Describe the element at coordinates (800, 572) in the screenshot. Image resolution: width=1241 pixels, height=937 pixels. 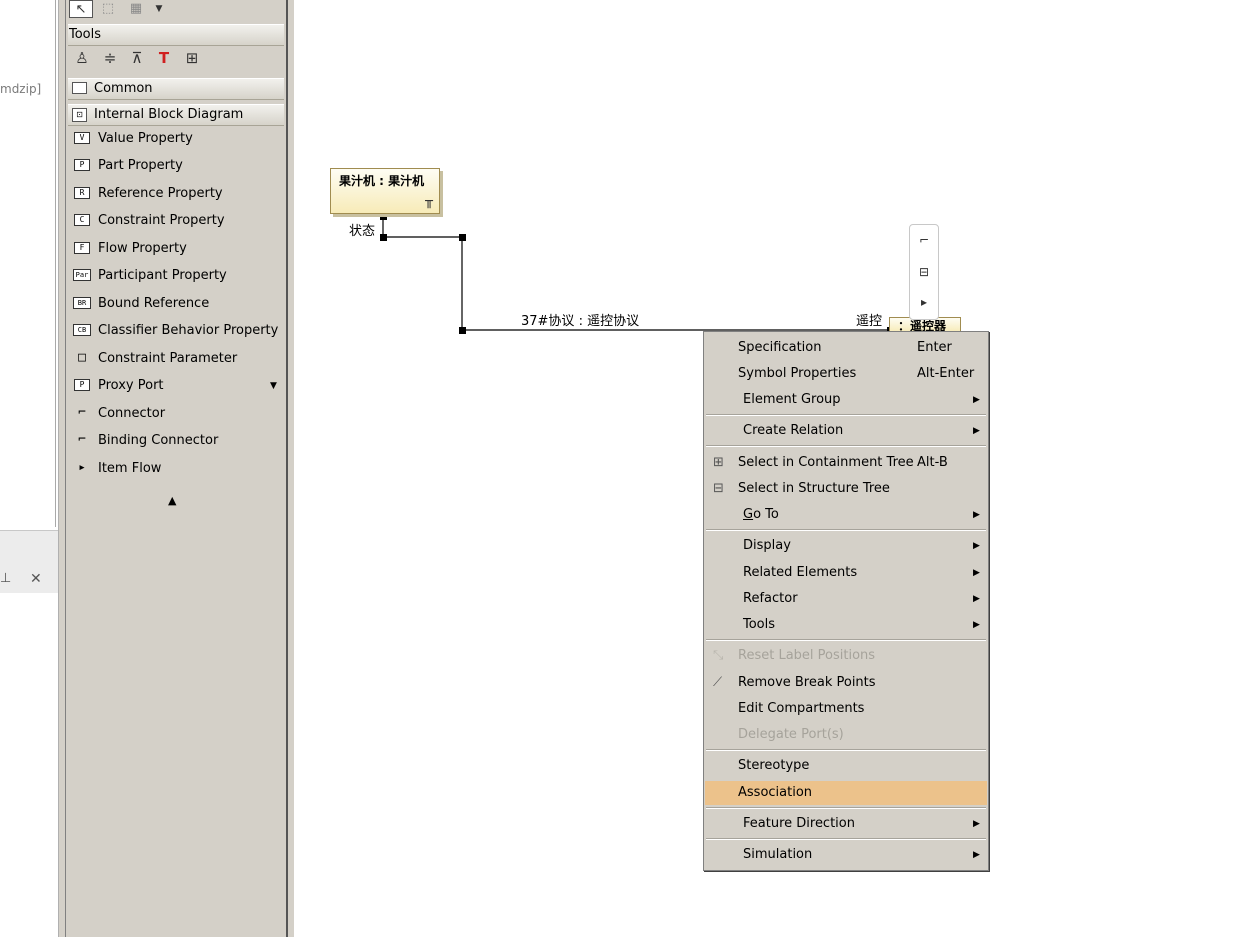
I see `menu-item-label: Related Elements` at that location.